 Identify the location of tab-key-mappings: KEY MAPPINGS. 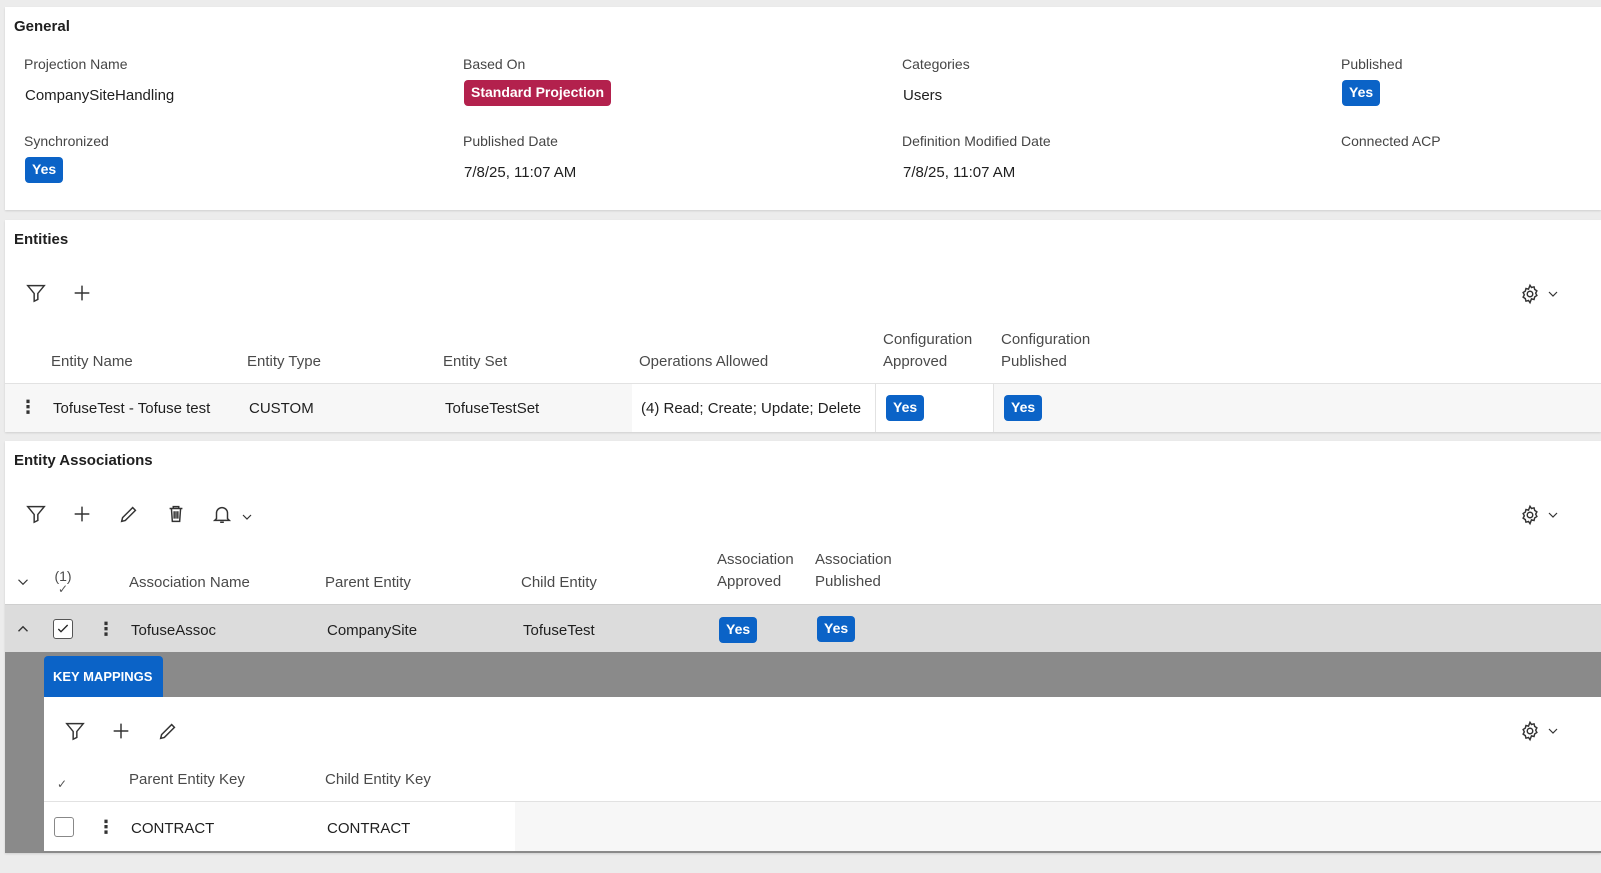
(103, 676).